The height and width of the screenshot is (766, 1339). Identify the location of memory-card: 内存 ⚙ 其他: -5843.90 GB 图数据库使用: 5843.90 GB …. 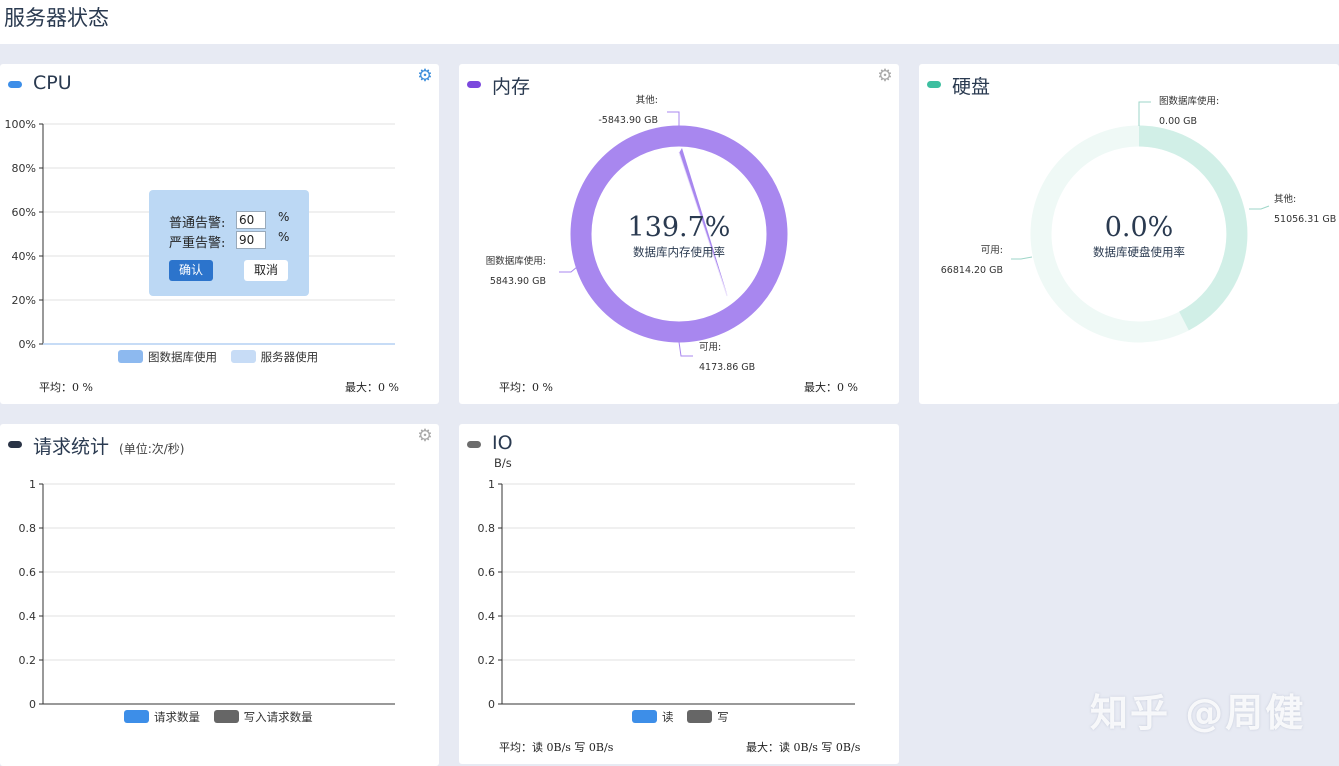
(679, 234).